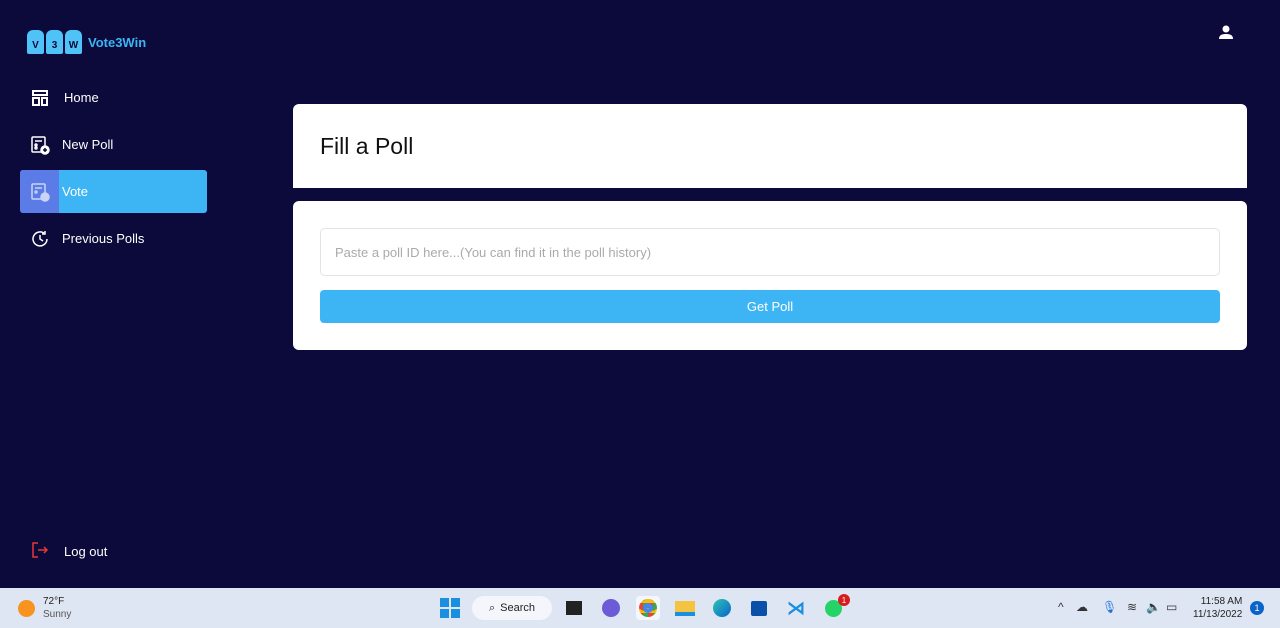 Image resolution: width=1280 pixels, height=628 pixels. I want to click on get-poll-button: Get Poll, so click(770, 306).